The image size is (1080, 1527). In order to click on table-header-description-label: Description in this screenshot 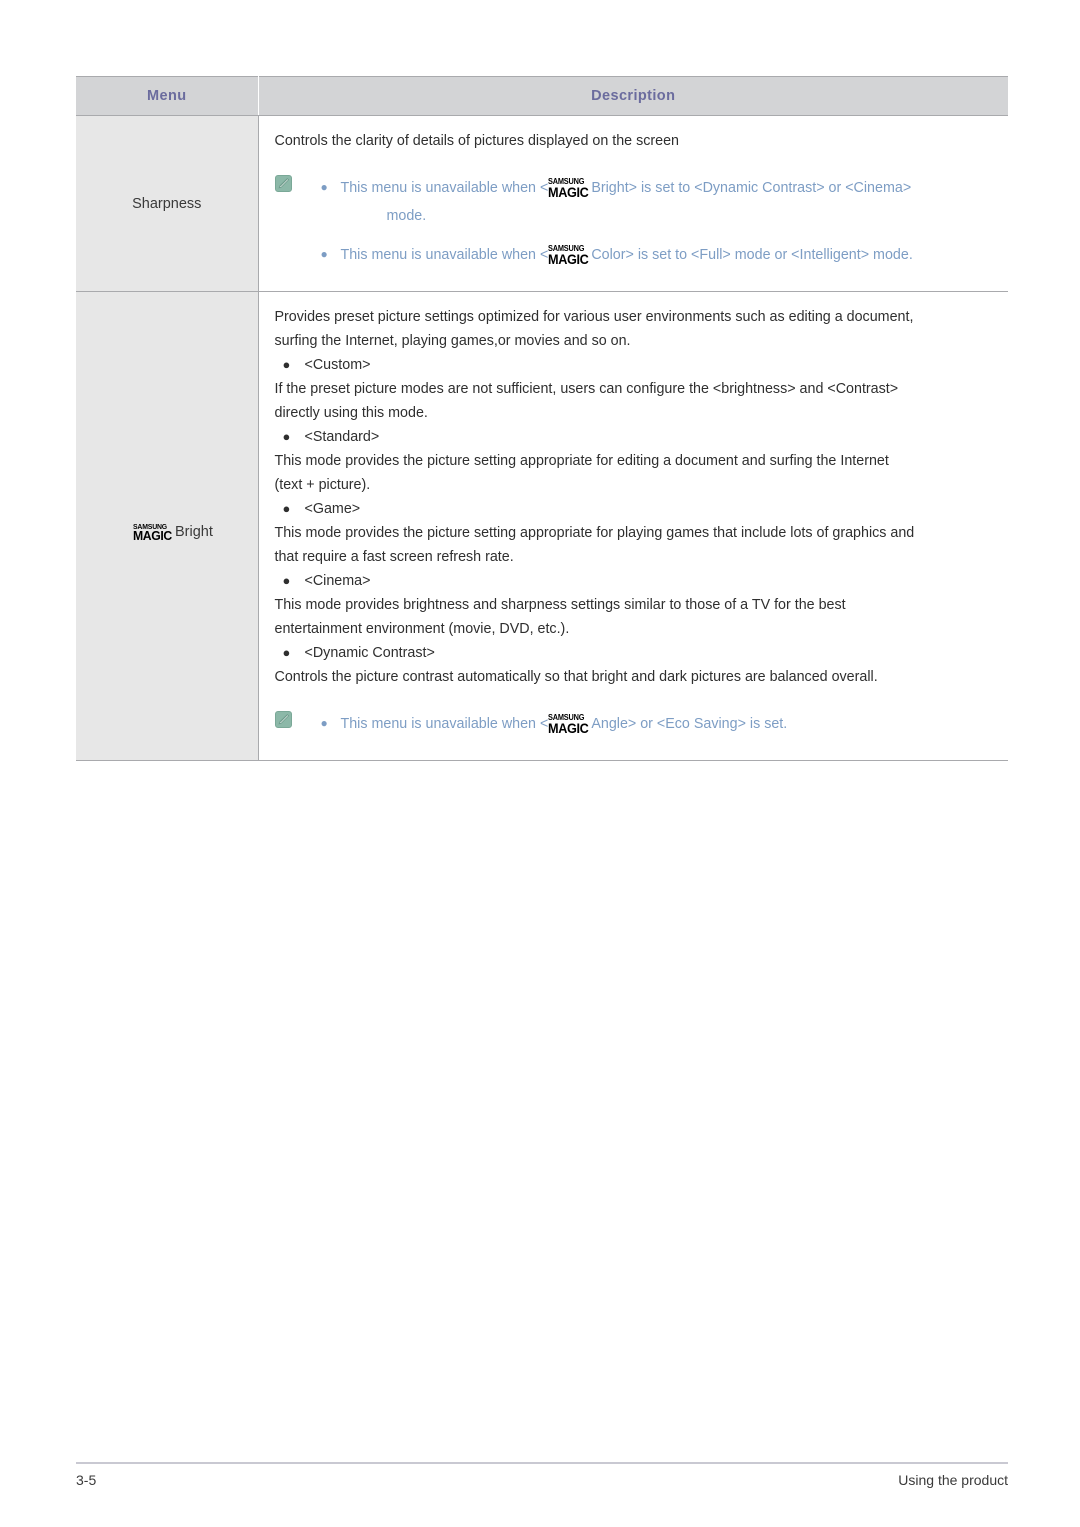, I will do `click(633, 96)`.